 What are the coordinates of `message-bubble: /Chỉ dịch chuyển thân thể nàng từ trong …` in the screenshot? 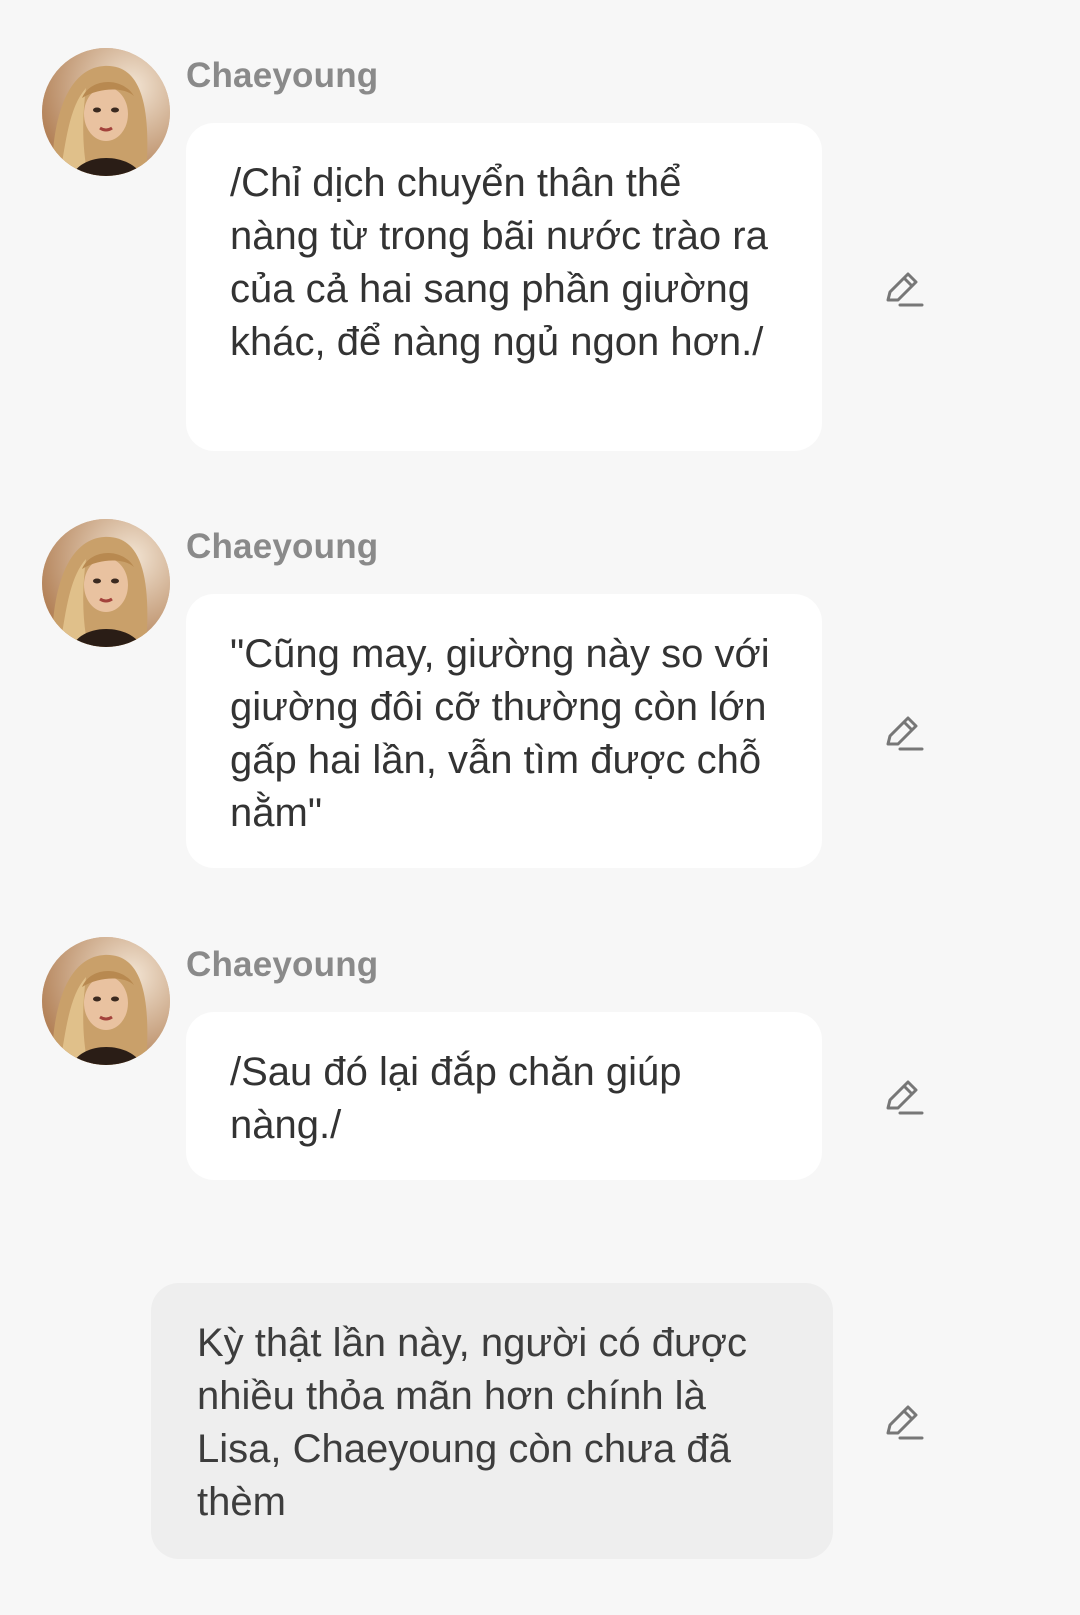 It's located at (504, 287).